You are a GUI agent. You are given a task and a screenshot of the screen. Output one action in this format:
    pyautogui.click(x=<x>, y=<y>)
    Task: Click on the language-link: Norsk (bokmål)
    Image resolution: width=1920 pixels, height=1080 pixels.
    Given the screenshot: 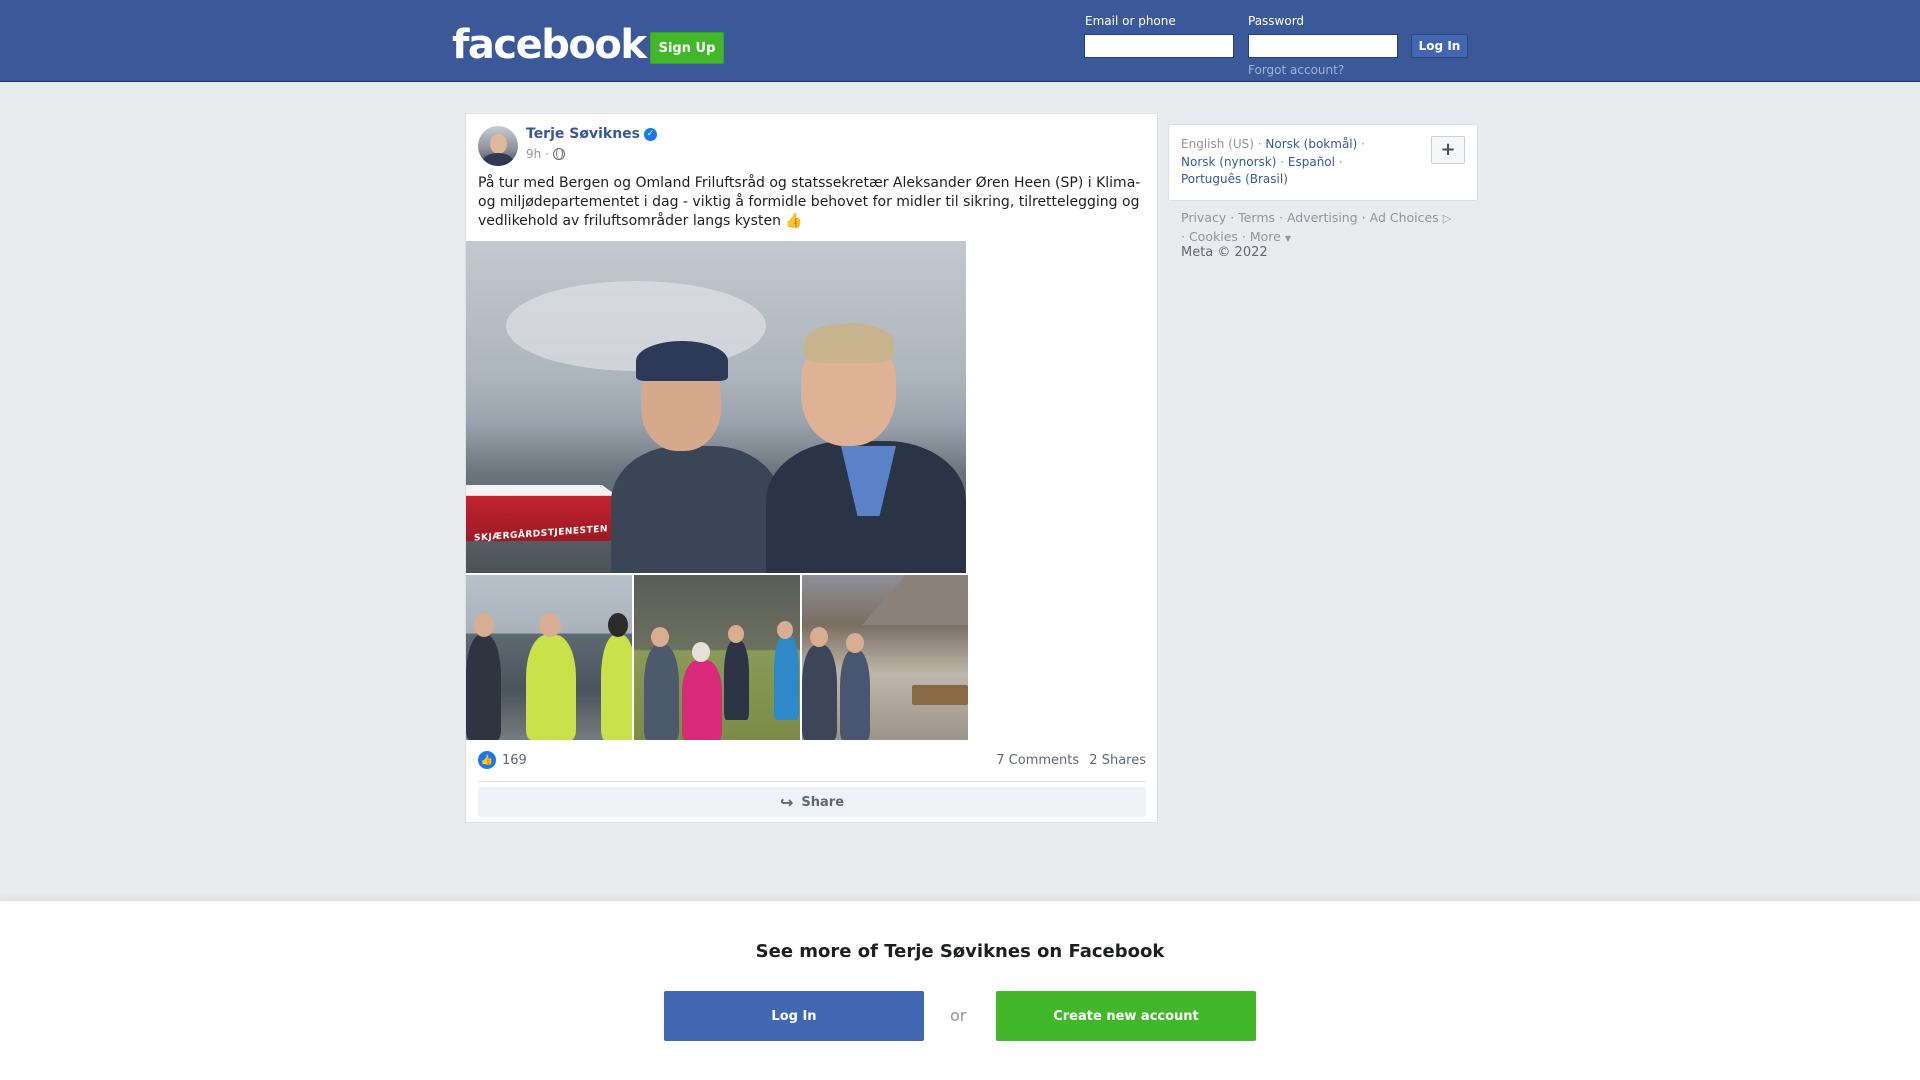 What is the action you would take?
    pyautogui.click(x=1311, y=144)
    